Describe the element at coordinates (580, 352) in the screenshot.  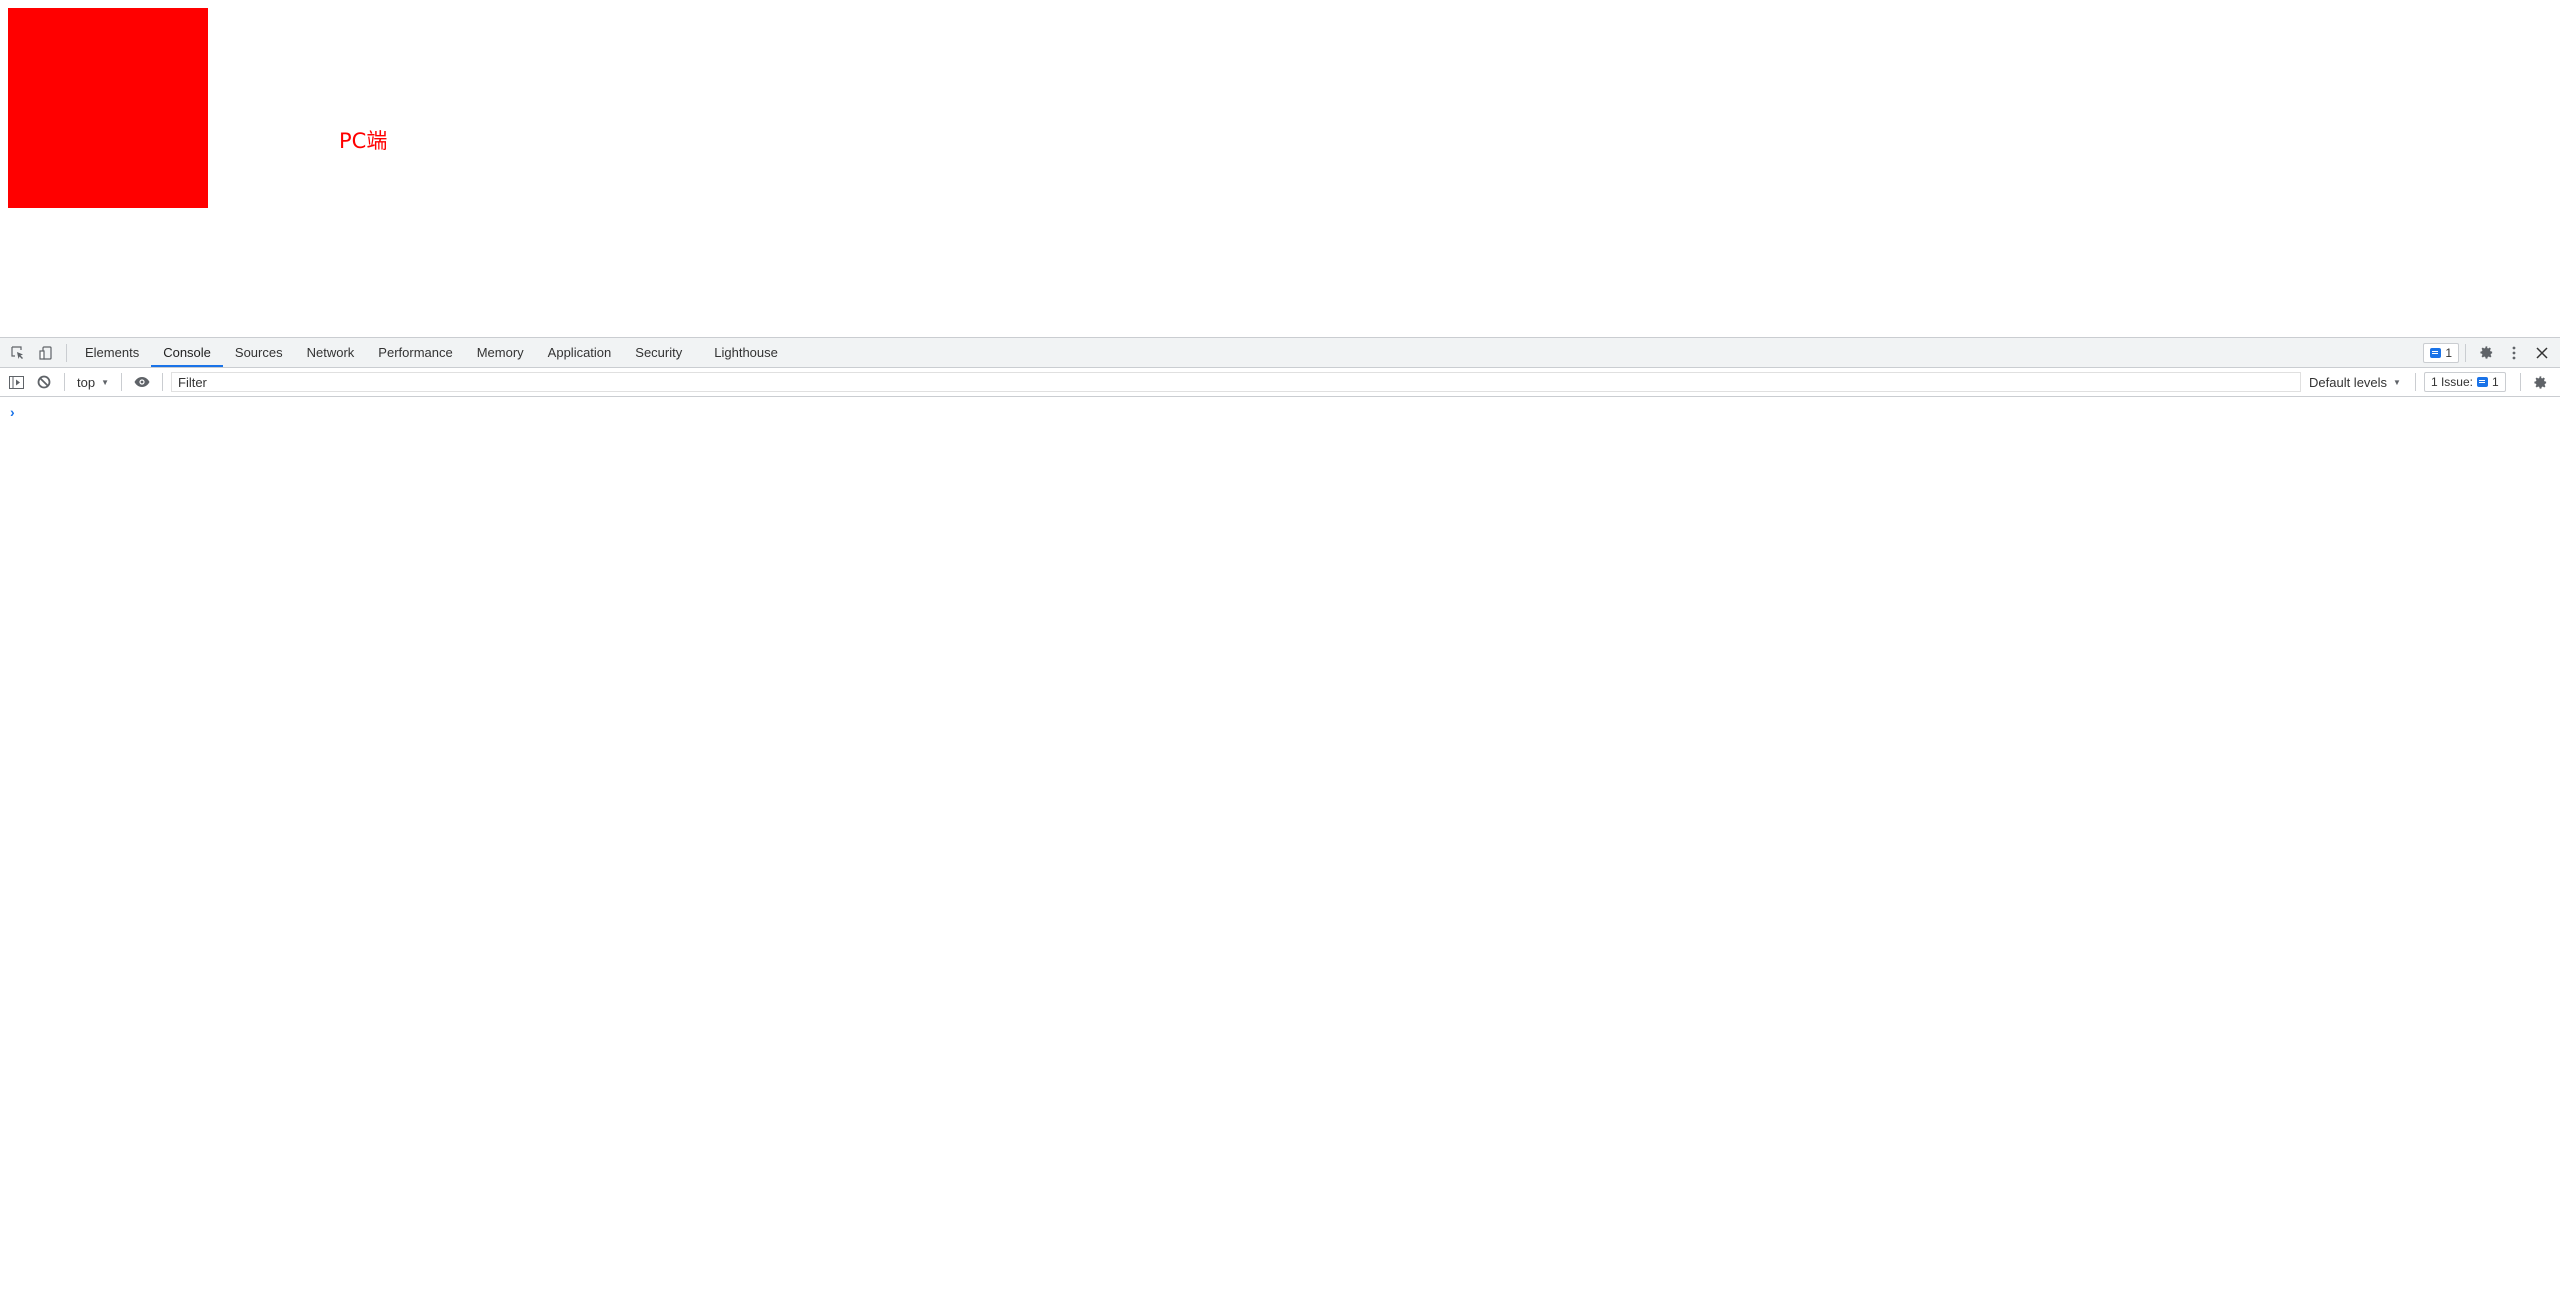
I see `tab-application: Application` at that location.